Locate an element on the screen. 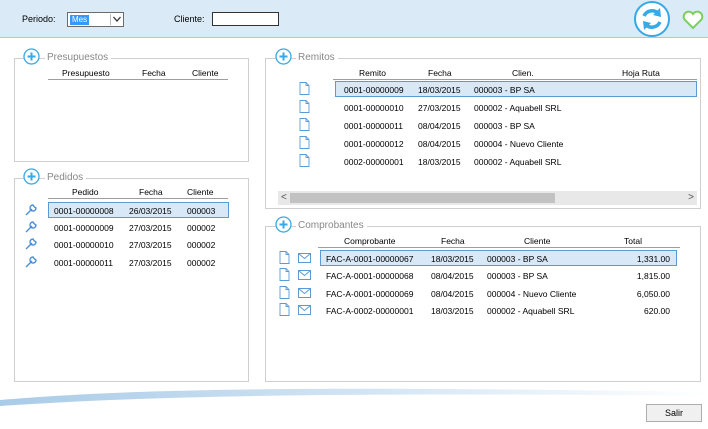 The width and height of the screenshot is (708, 429). comprobantes-col-comprobante: Comprobante is located at coordinates (370, 241).